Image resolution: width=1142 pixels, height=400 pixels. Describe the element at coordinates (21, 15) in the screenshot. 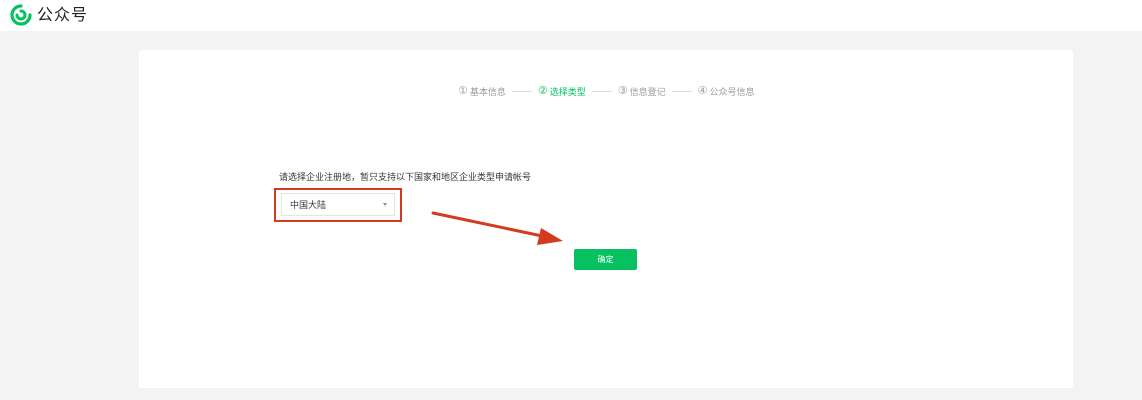

I see `wechat-official-account-logo-icon` at that location.